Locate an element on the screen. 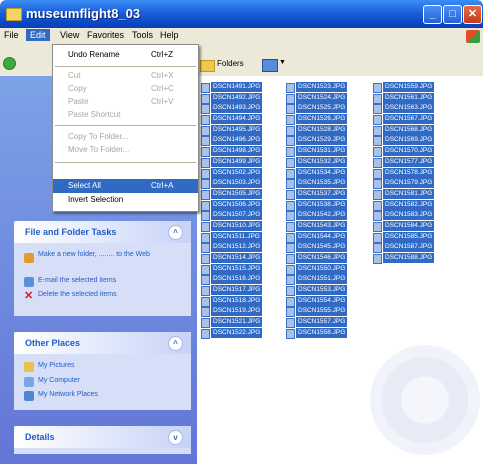  file-item: DSCN1510.JPG is located at coordinates (239, 226).